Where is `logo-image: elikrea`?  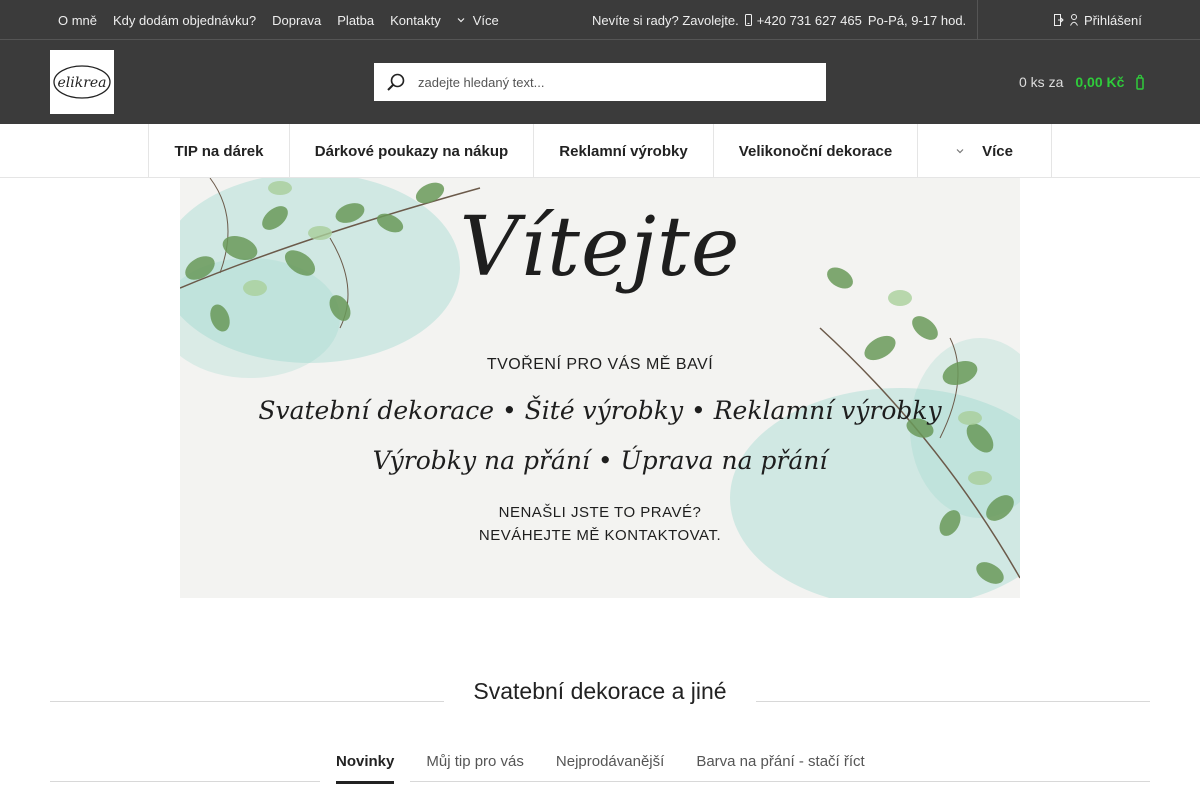
logo-image: elikrea is located at coordinates (82, 82).